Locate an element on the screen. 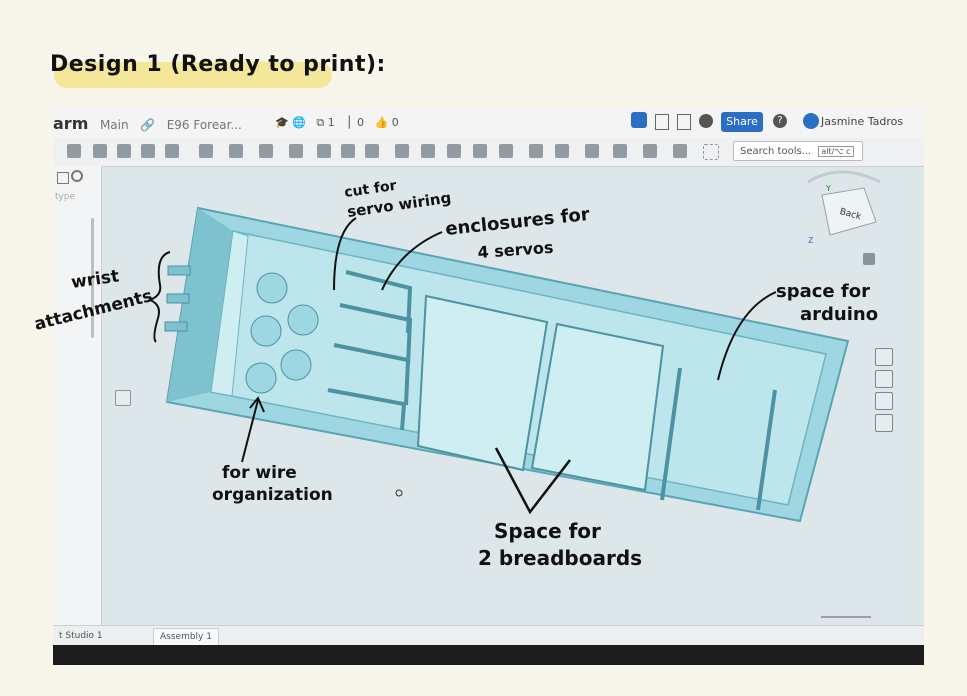 This screenshot has width=967, height=696. axis-y-label: Y is located at coordinates (828, 188).